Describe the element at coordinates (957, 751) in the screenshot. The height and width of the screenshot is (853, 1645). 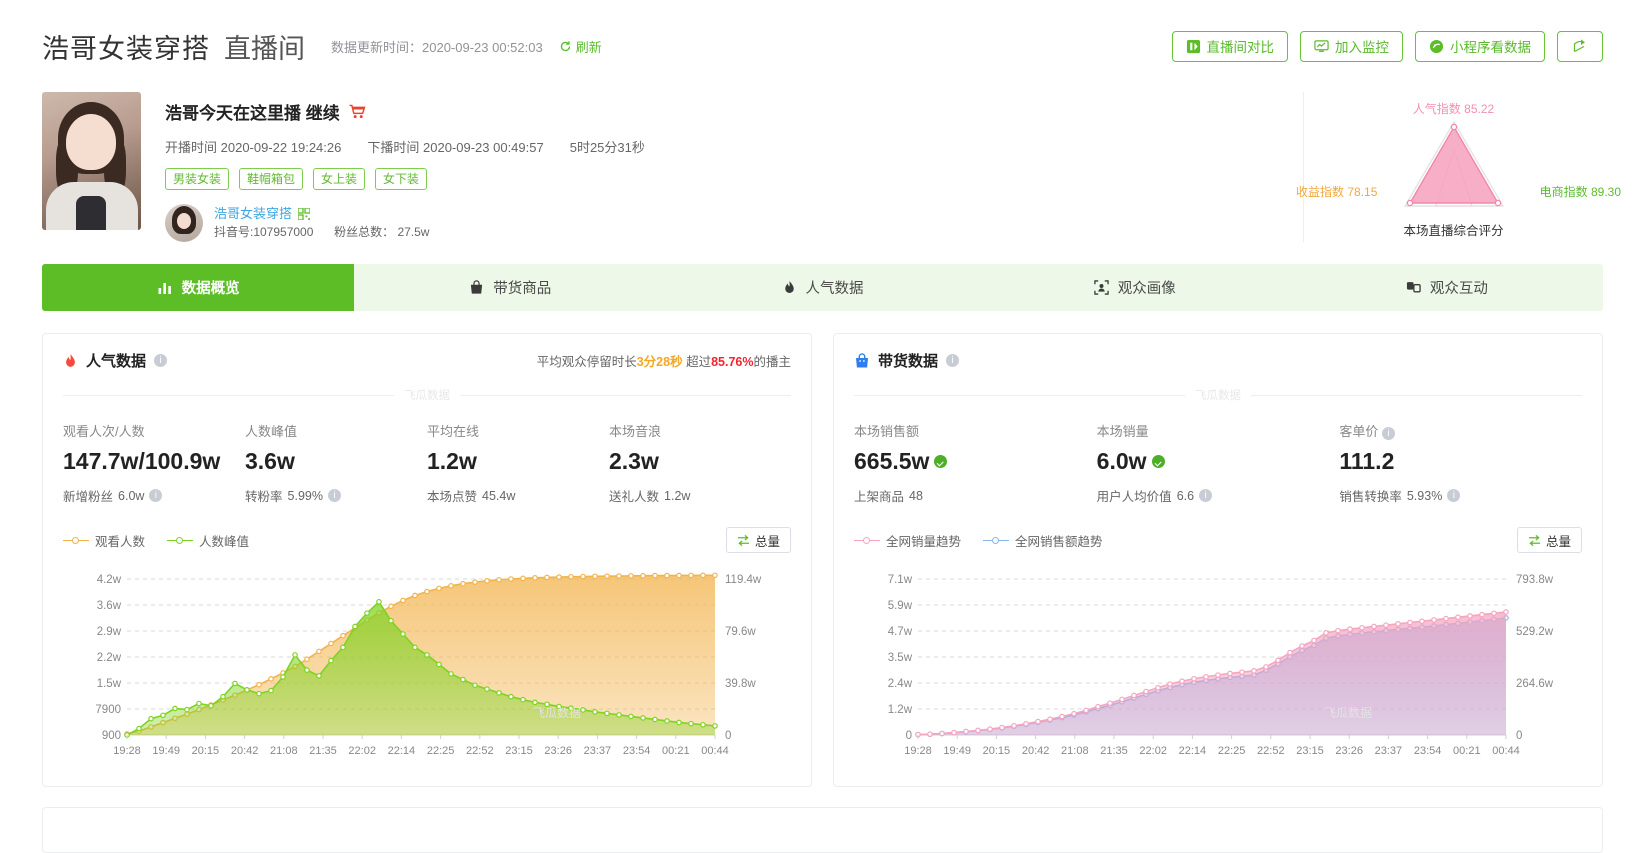
I see `svg-text: 19:49` at that location.